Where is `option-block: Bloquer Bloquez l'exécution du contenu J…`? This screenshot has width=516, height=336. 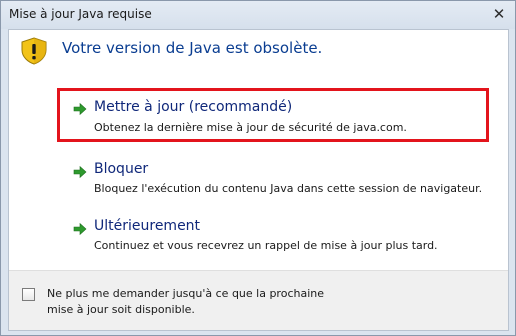
option-block: Bloquer Bloquez l'exécution du contenu J… is located at coordinates (273, 182).